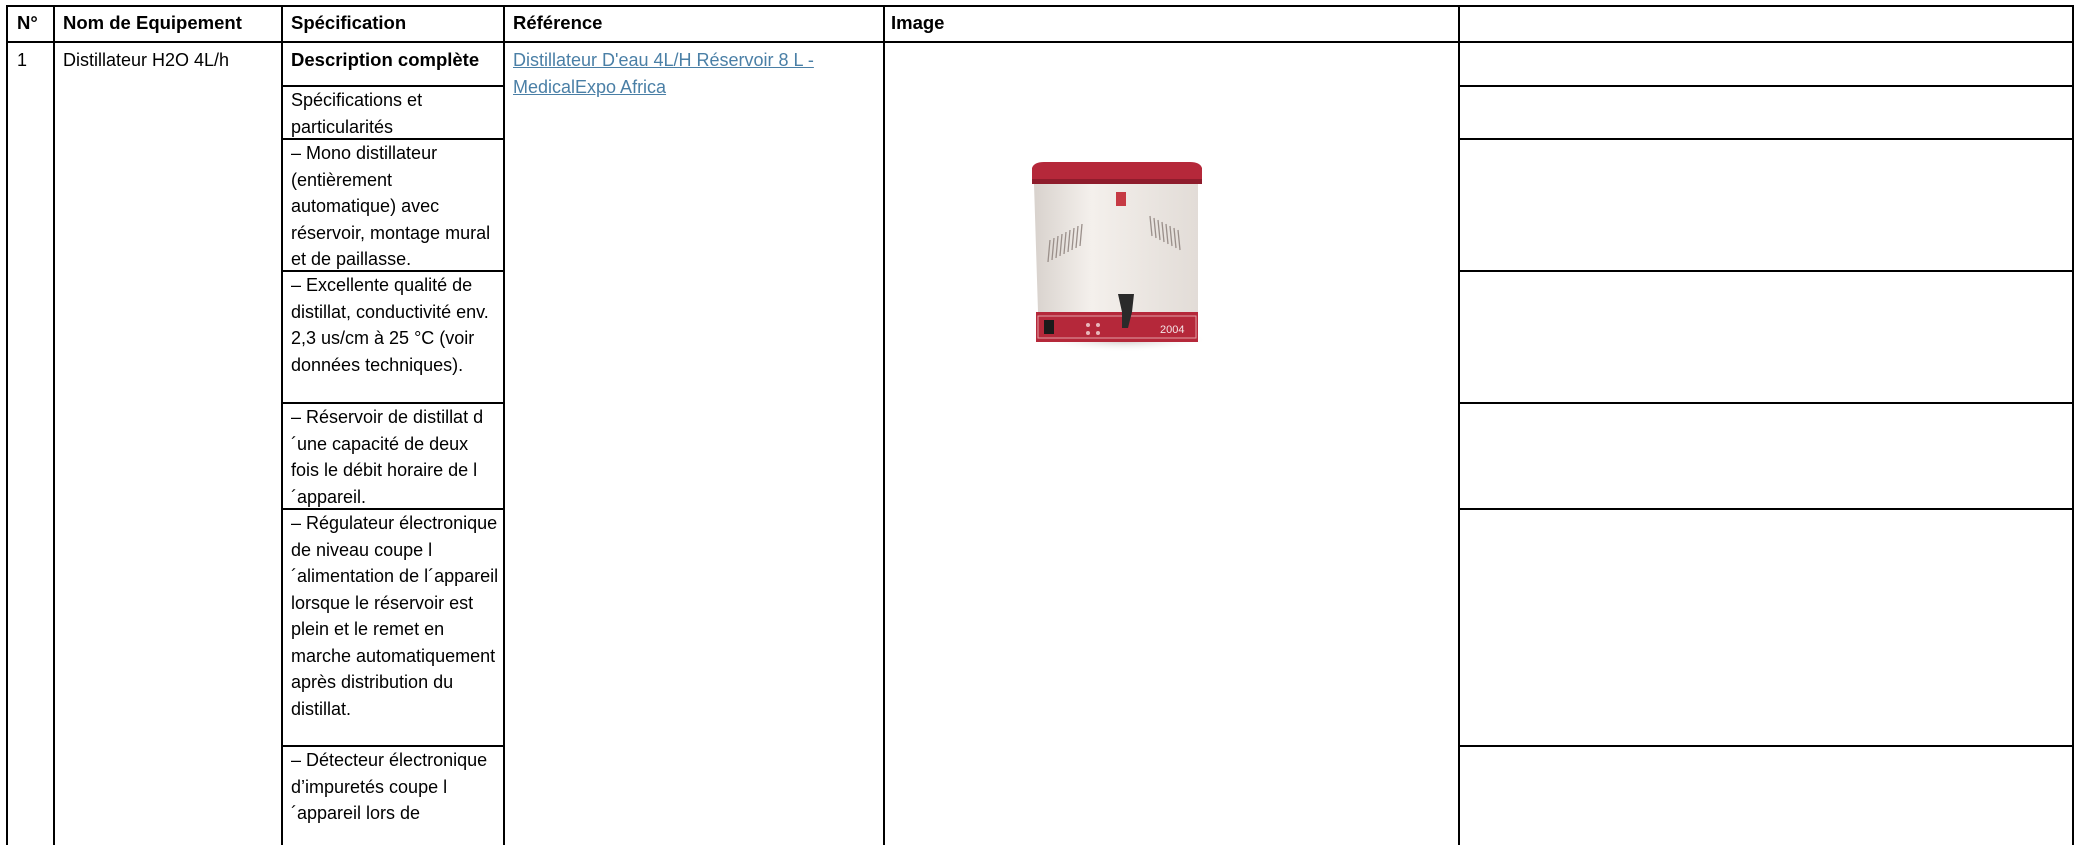 Image resolution: width=2080 pixels, height=845 pixels. Describe the element at coordinates (146, 60) in the screenshot. I see `equipment-name: Distillateur H2O 4L/h` at that location.